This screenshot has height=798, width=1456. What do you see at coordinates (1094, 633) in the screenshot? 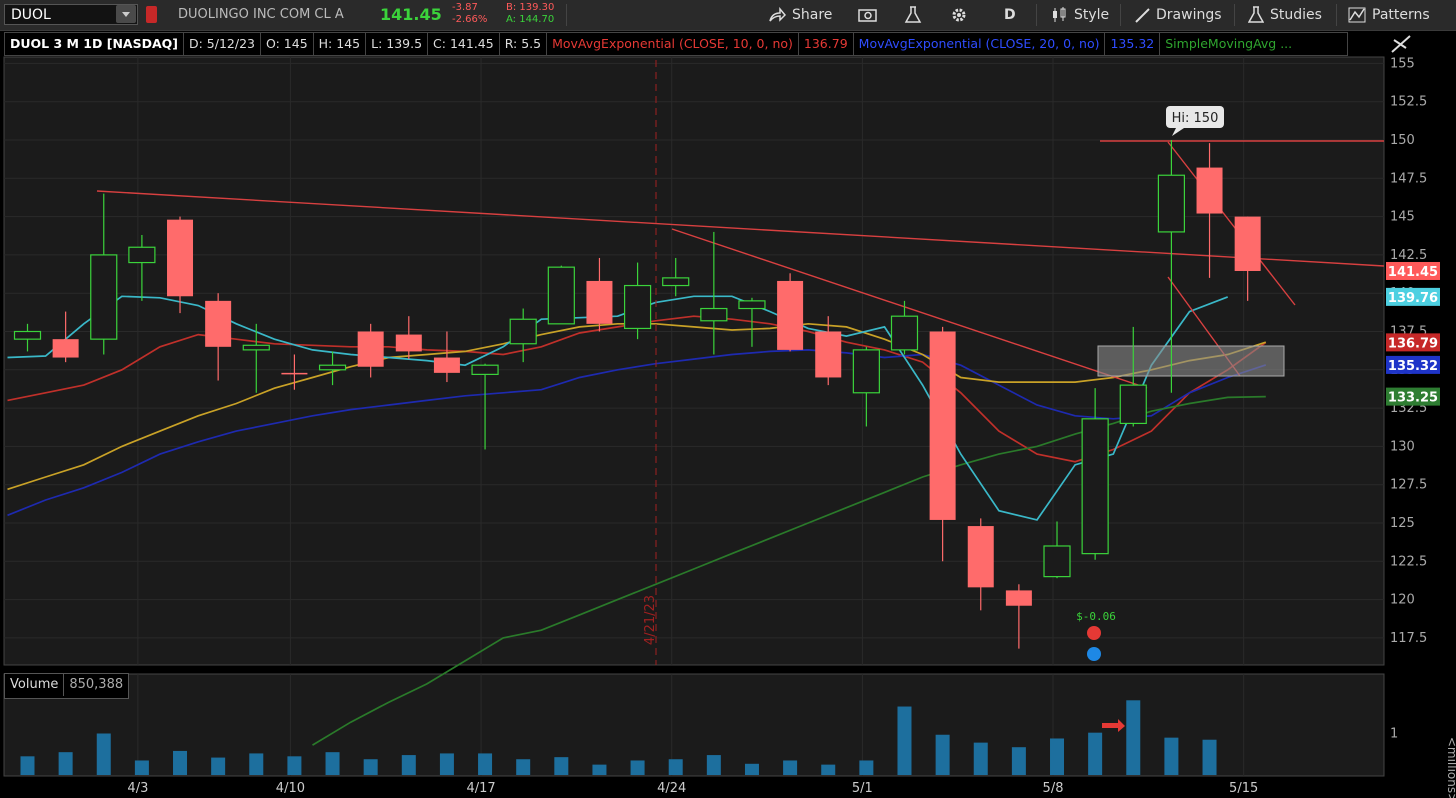
I see `earnings-icon` at bounding box center [1094, 633].